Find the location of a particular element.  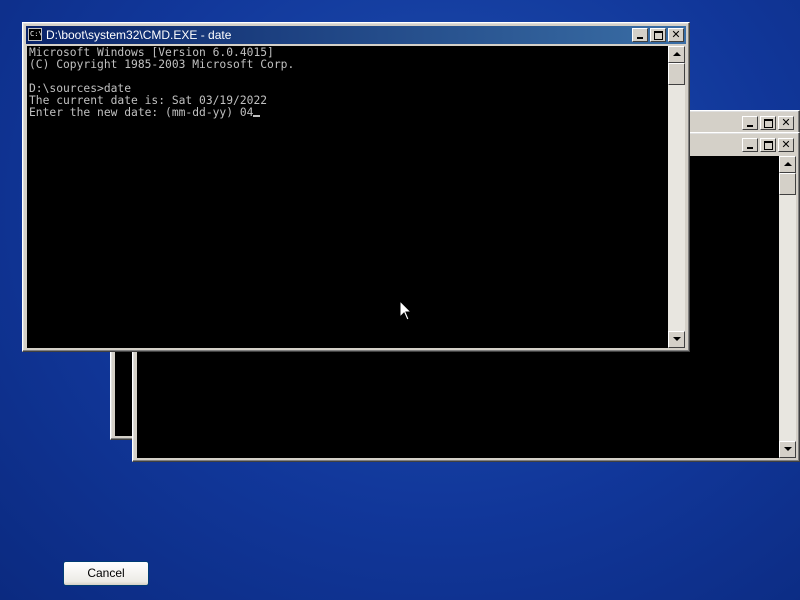

text-cursor is located at coordinates (257, 116).